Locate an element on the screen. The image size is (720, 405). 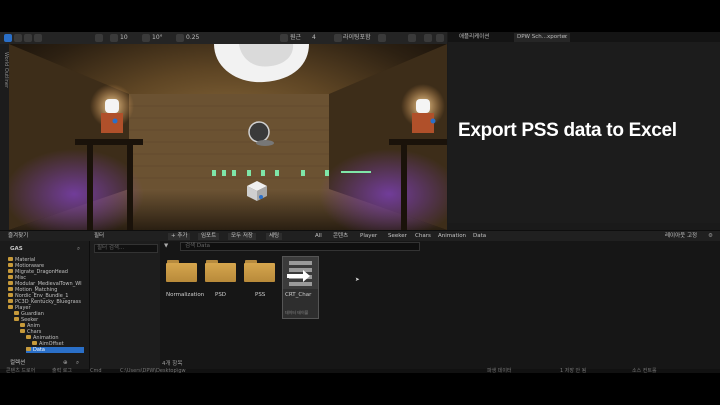
add-button: + 추가 is located at coordinates (179, 236).